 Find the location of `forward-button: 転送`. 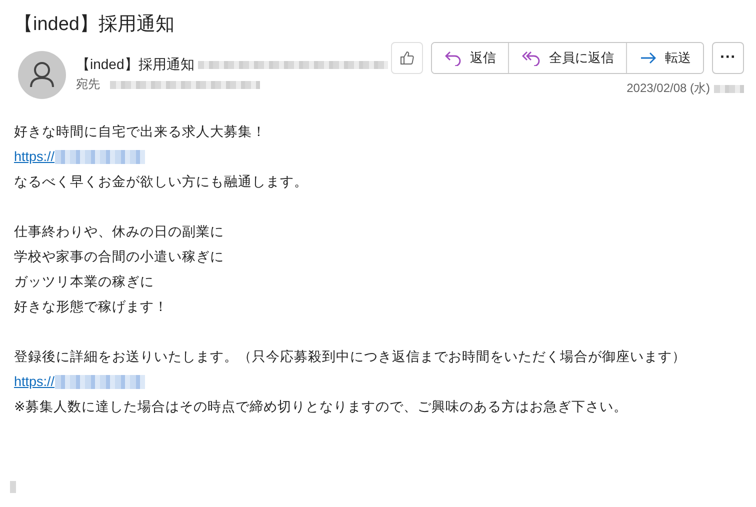

forward-button: 転送 is located at coordinates (664, 58).